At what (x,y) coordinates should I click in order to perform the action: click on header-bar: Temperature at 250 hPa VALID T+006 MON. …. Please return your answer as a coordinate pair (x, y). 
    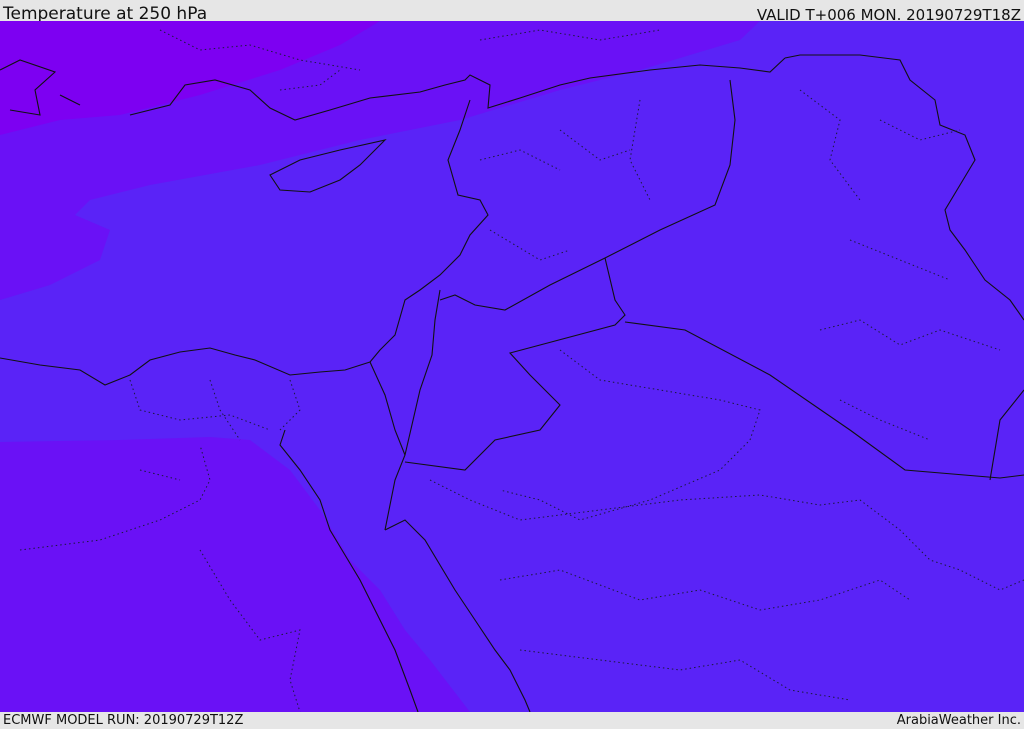
    Looking at the image, I should click on (512, 12).